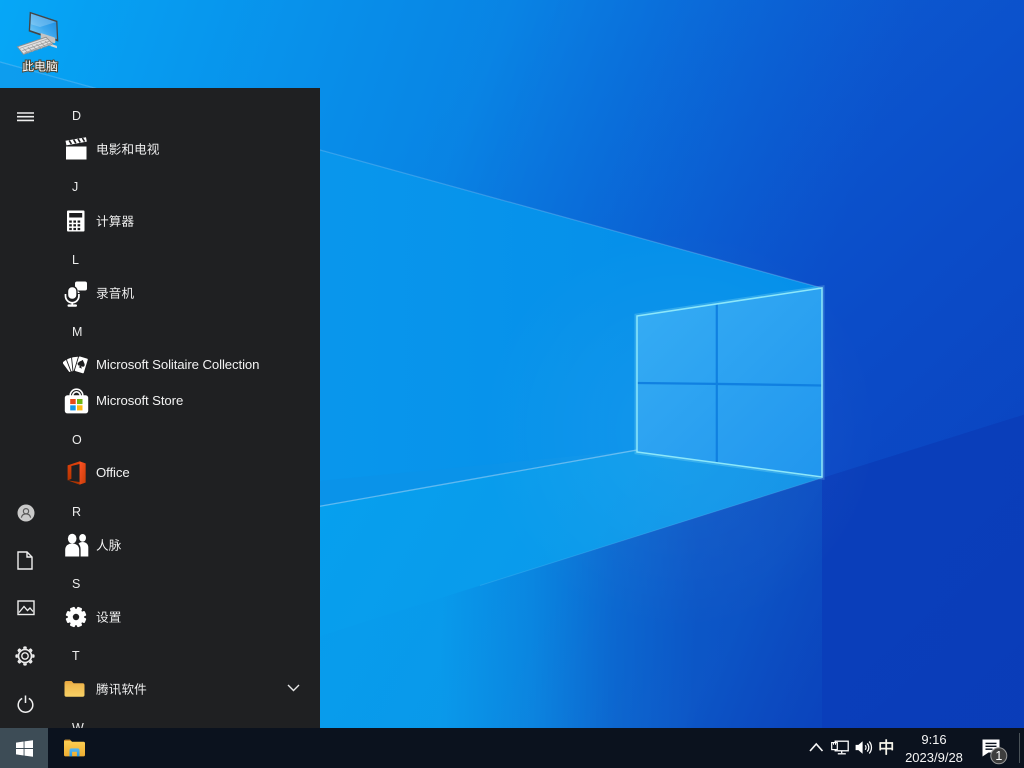  Describe the element at coordinates (998, 756) in the screenshot. I see `svg-text: 1` at that location.